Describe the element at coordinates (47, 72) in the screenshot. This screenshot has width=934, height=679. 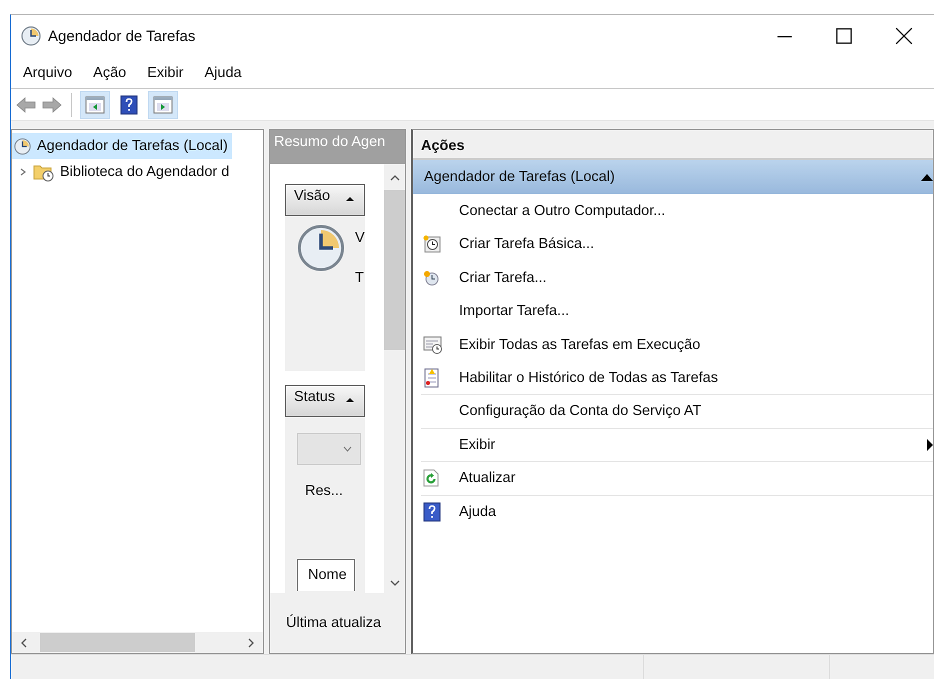
I see `menu-item: Arquivo` at that location.